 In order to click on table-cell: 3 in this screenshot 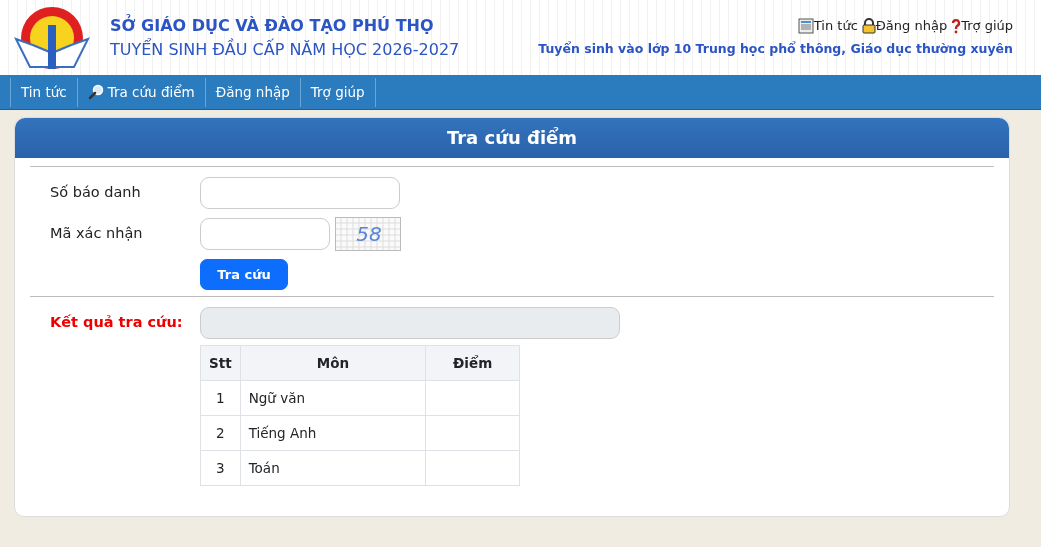, I will do `click(220, 468)`.